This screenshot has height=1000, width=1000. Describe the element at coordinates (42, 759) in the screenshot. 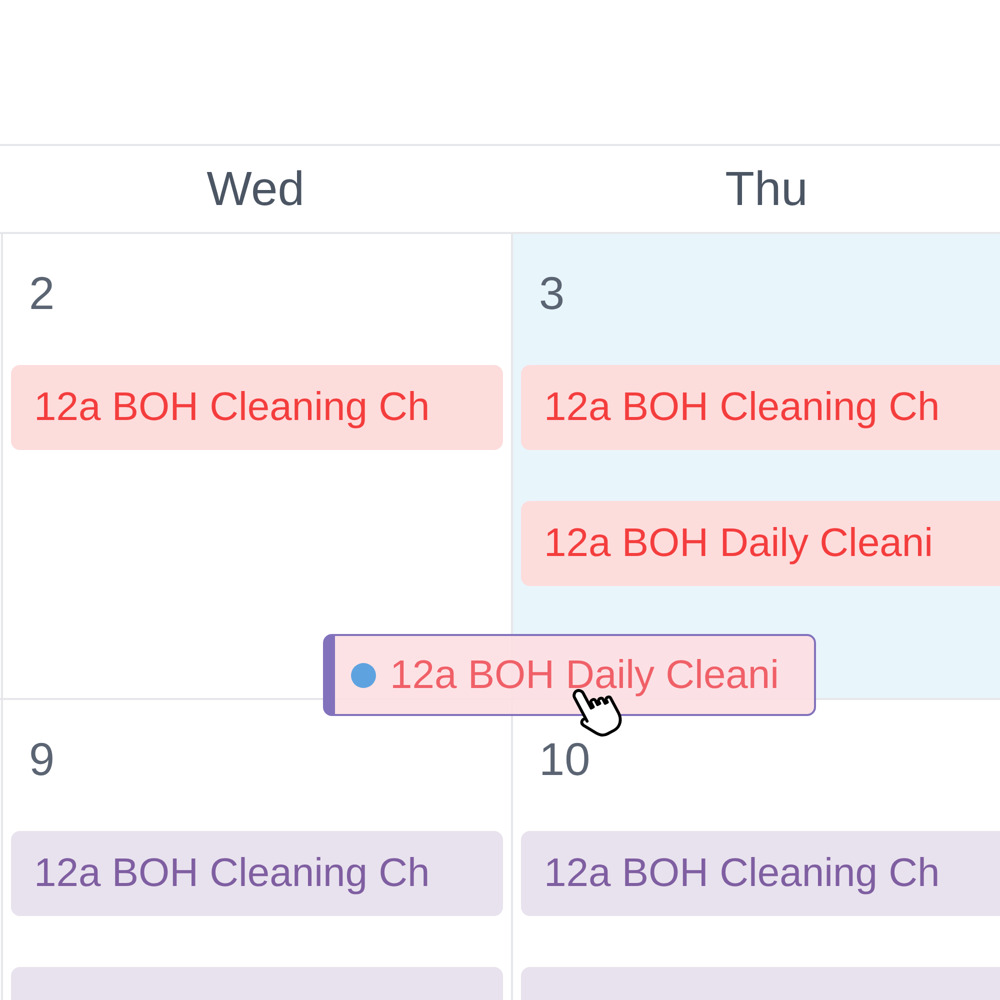

I see `day-number: 9` at that location.